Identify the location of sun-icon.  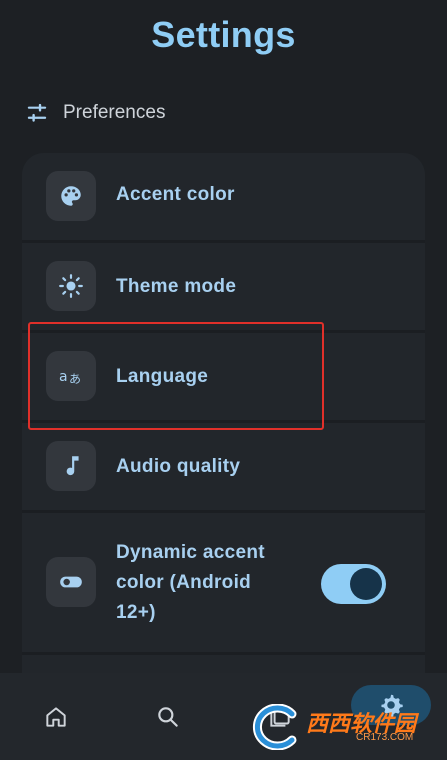
(71, 286).